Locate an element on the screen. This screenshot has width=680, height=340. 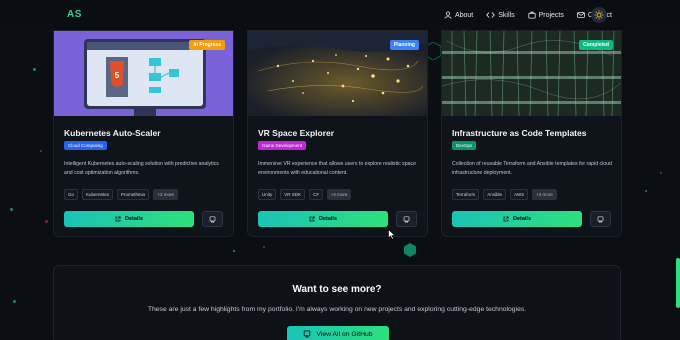
status-badge: Completed is located at coordinates (596, 45).